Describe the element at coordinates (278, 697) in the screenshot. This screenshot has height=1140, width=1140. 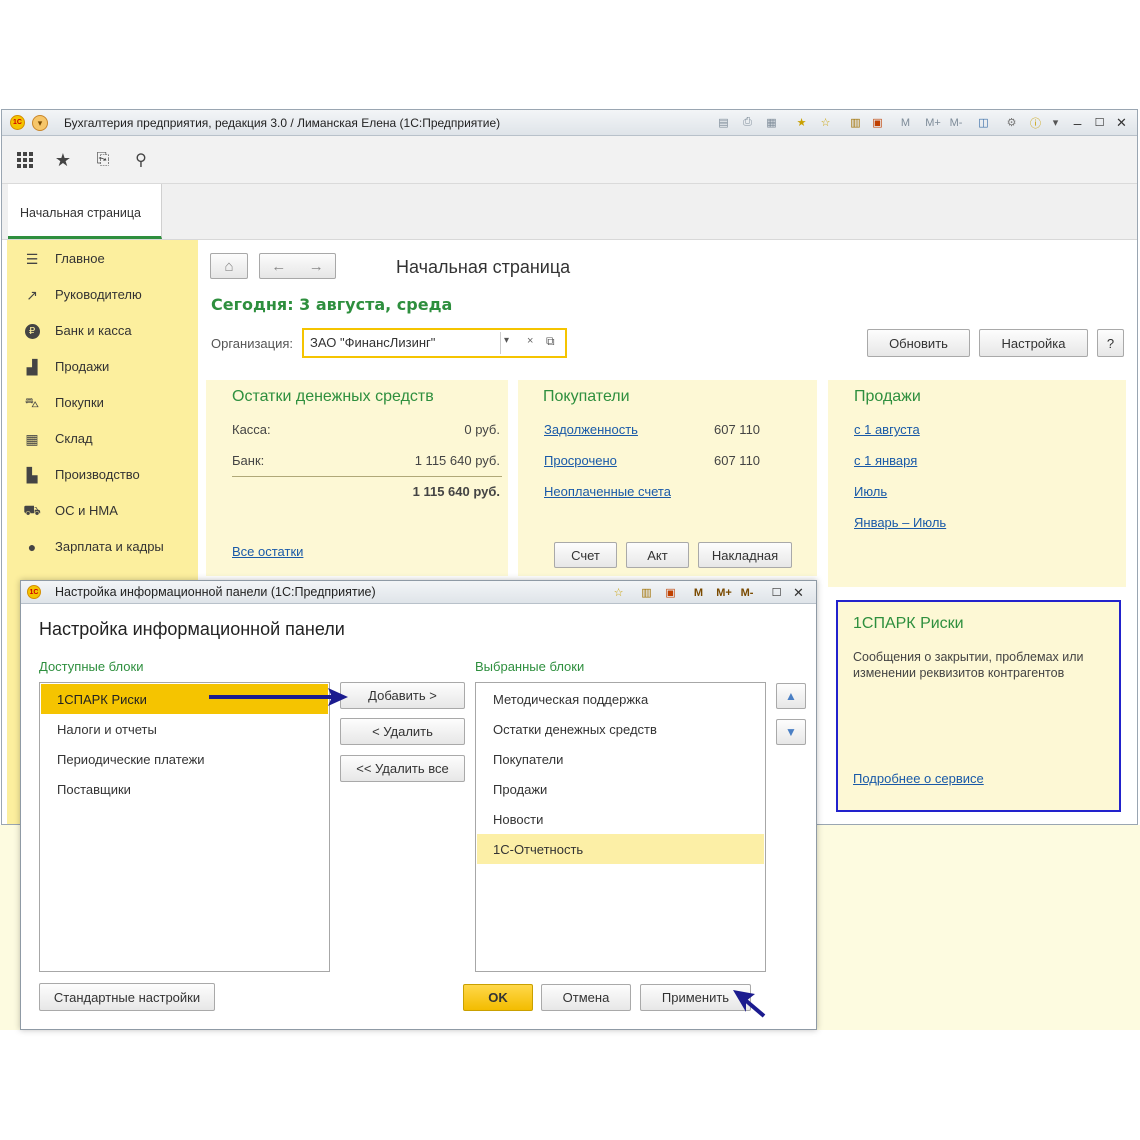
I see `arrow-to-add-icon` at that location.